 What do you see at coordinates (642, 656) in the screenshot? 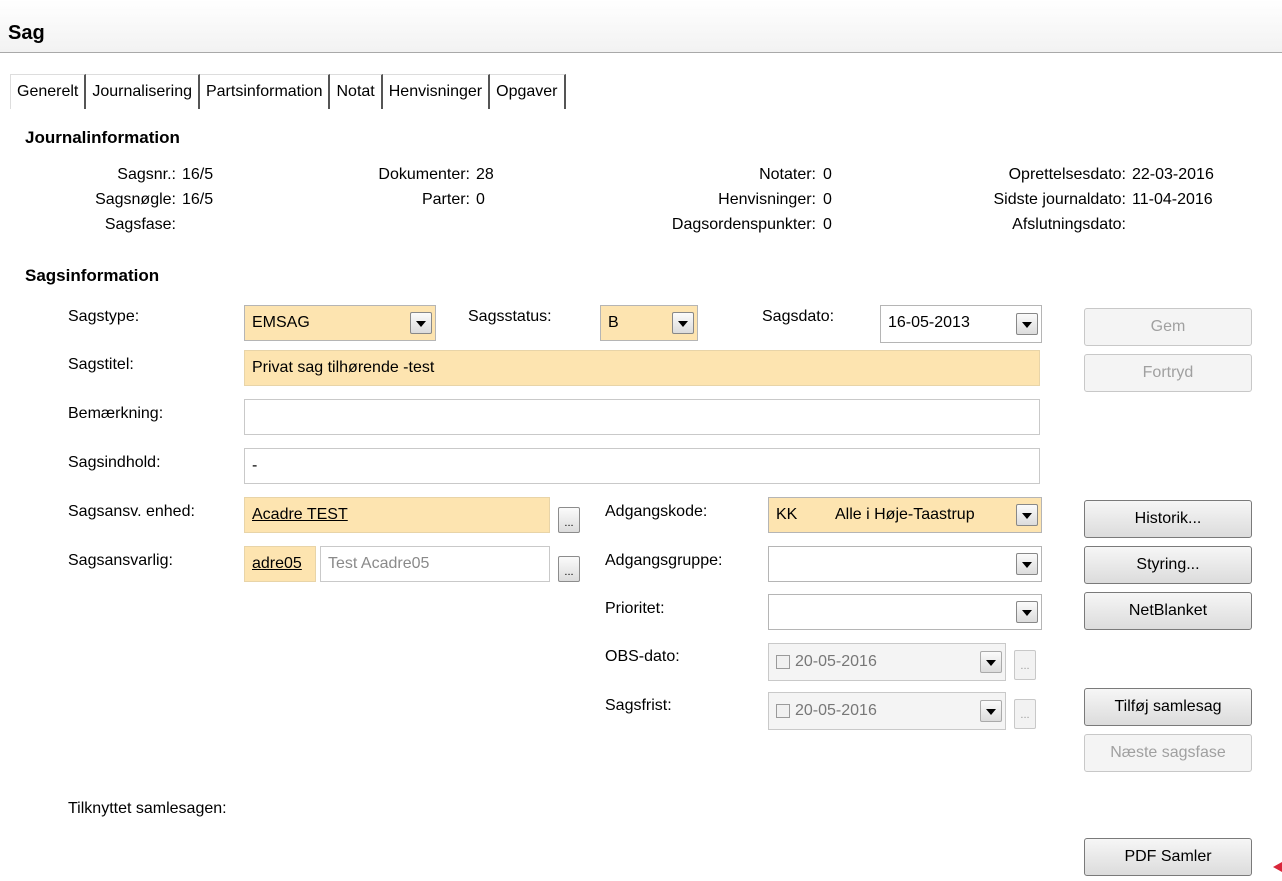
I see `obsdato-label: OBS-dato:` at bounding box center [642, 656].